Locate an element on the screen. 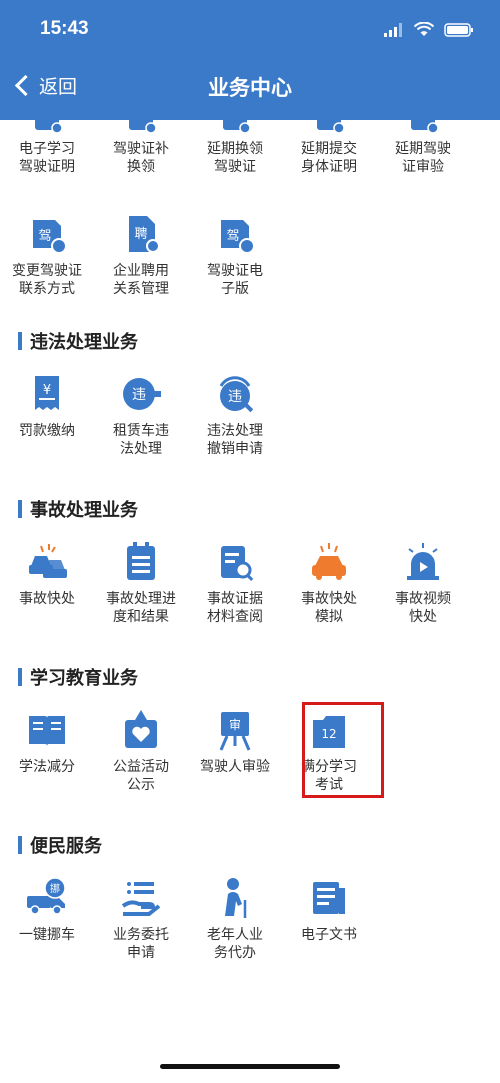  service-label: 电子学习 驾驶证明 is located at coordinates (47, 157).